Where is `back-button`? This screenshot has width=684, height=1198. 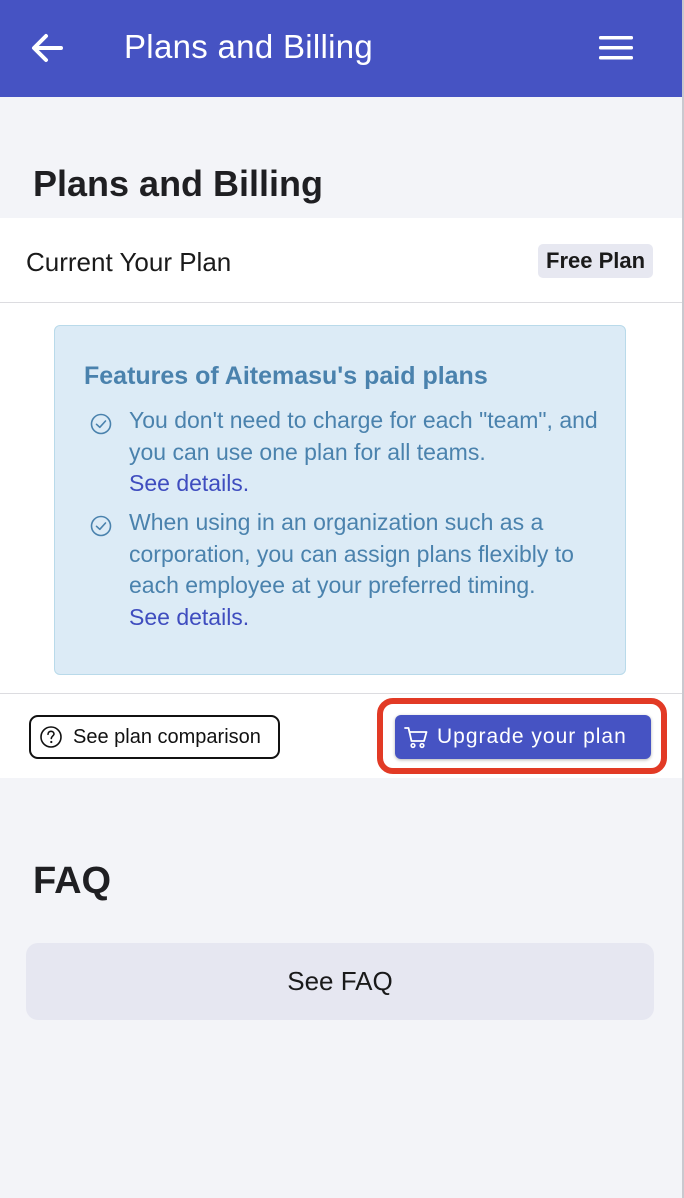
back-button is located at coordinates (47, 48).